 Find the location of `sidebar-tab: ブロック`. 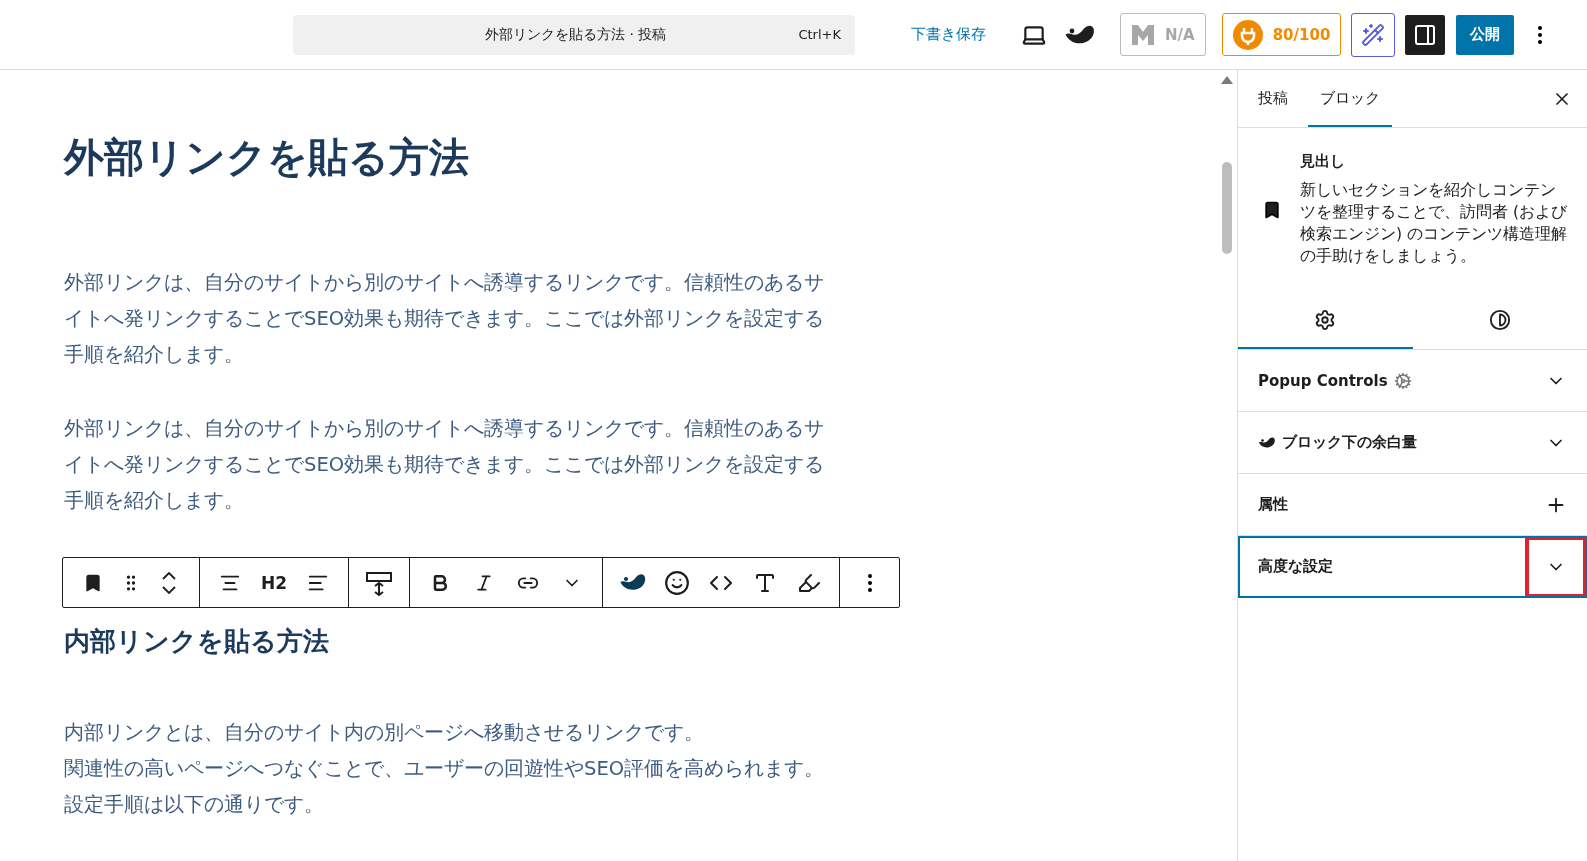

sidebar-tab: ブロック is located at coordinates (1350, 98).